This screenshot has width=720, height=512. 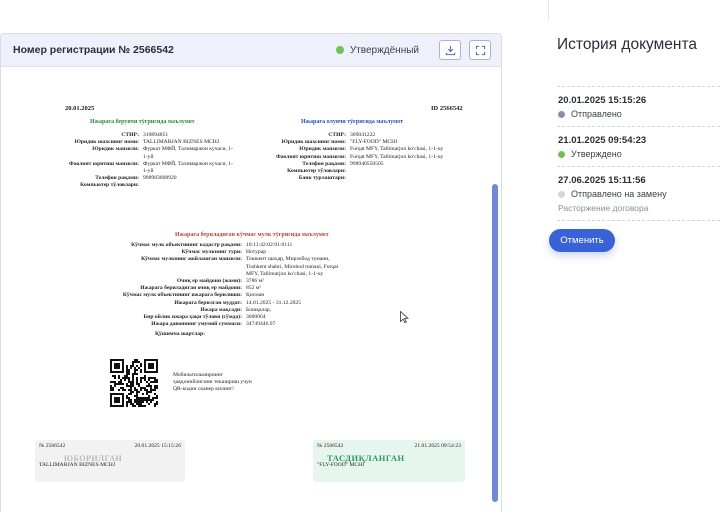 What do you see at coordinates (384, 50) in the screenshot?
I see `status-text: Утверждённый` at bounding box center [384, 50].